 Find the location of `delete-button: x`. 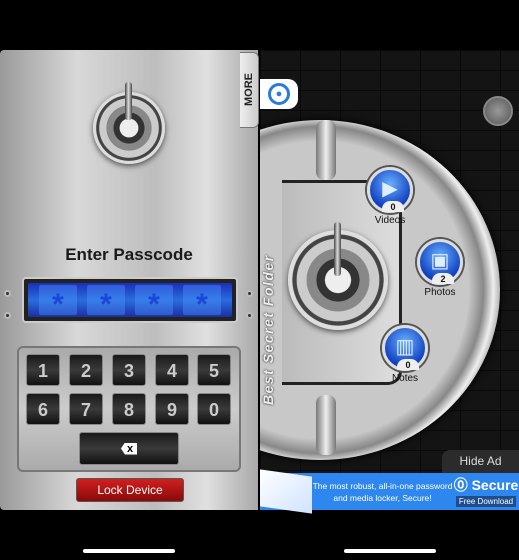

delete-button: x is located at coordinates (129, 448).